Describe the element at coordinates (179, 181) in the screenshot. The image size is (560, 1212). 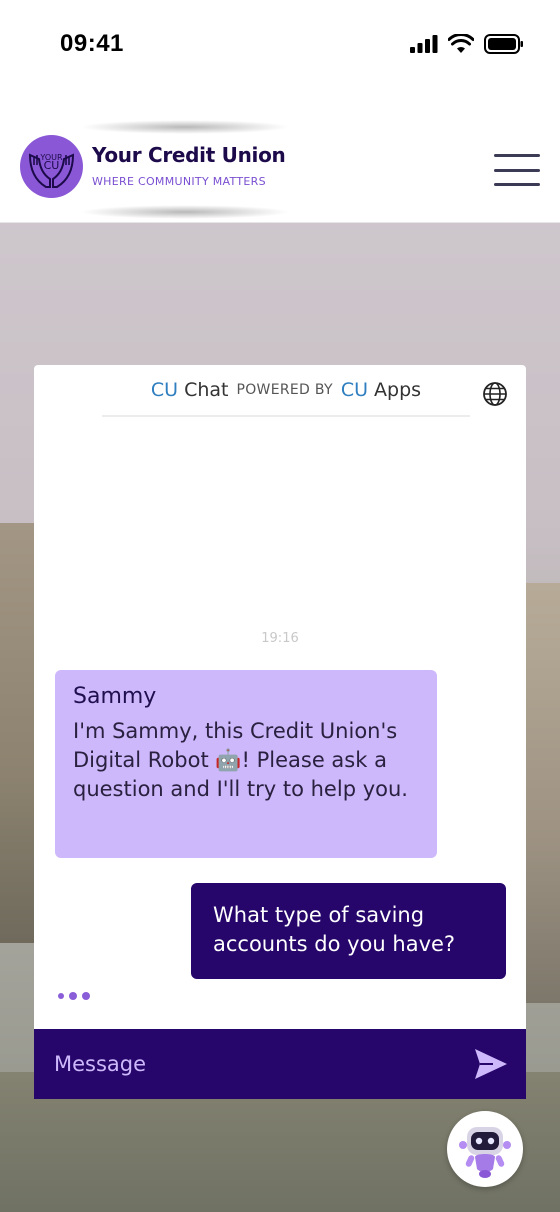
I see `brand-tagline: WHERE COMMUNITY MATTERS` at that location.